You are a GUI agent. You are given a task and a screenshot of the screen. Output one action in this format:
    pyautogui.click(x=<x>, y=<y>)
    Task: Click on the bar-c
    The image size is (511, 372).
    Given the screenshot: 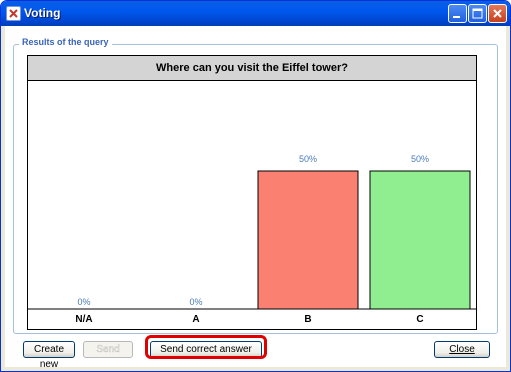 What is the action you would take?
    pyautogui.click(x=420, y=240)
    